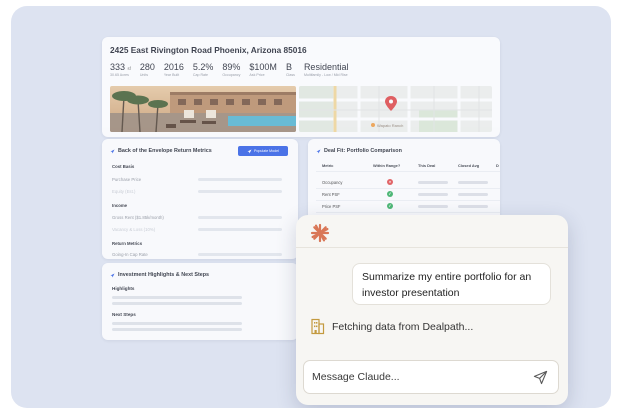  I want to click on stat-type: Residential Multifamily - Low / Mid Rise, so click(326, 69).